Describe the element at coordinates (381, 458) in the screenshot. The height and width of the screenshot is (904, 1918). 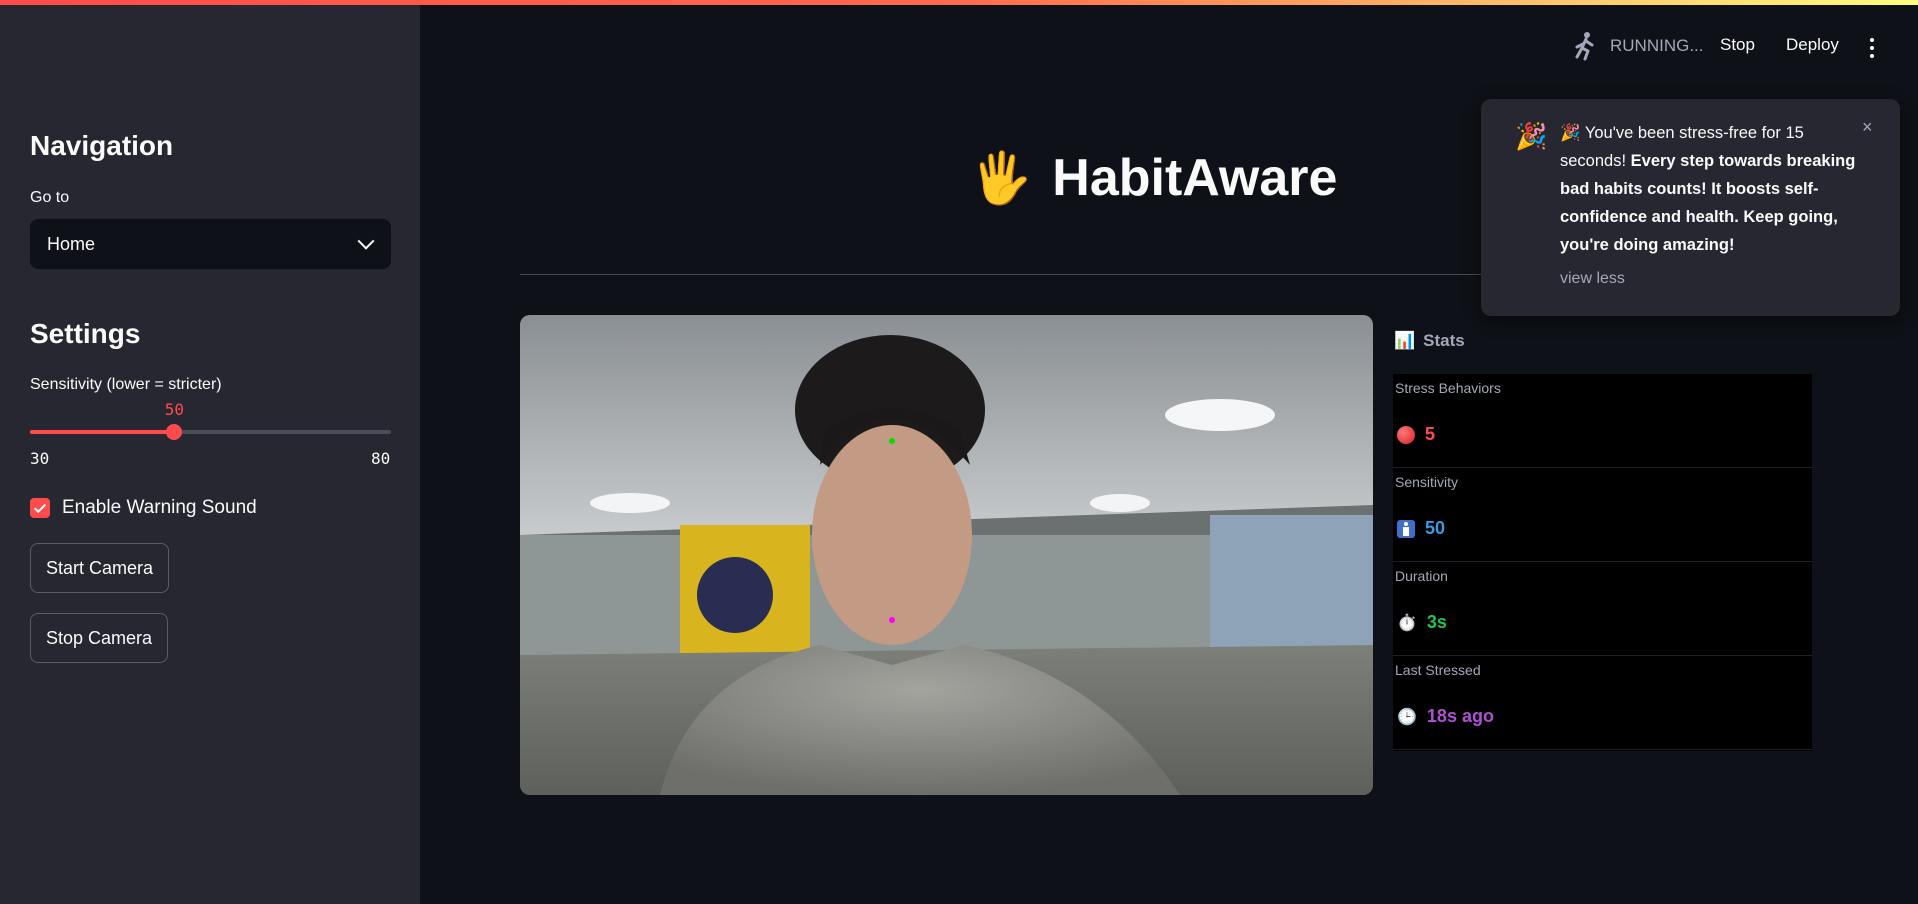
I see `sensitivity-max: 80` at that location.